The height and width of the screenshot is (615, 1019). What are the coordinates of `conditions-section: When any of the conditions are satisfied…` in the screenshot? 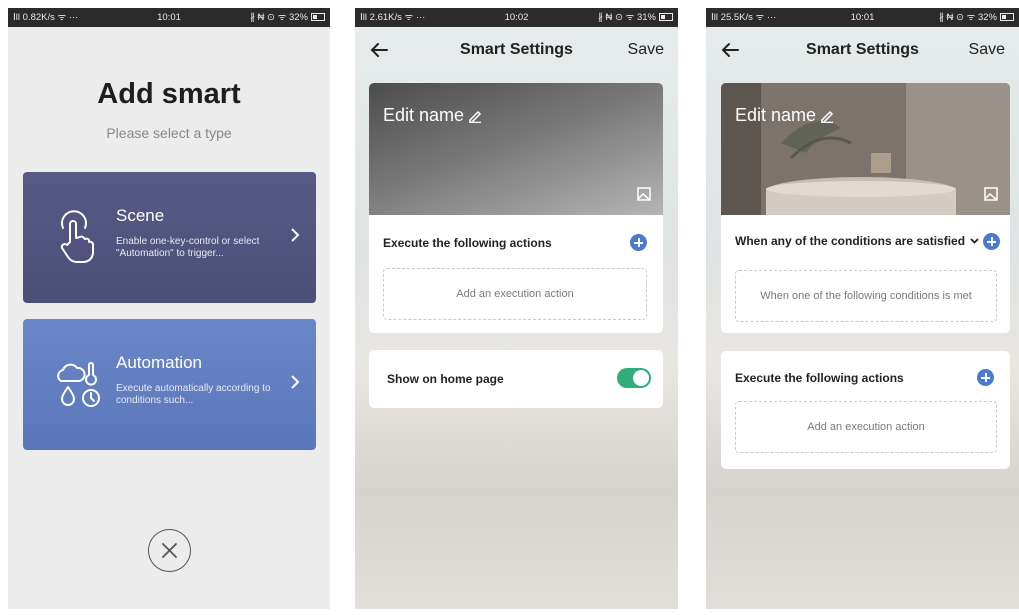 It's located at (865, 274).